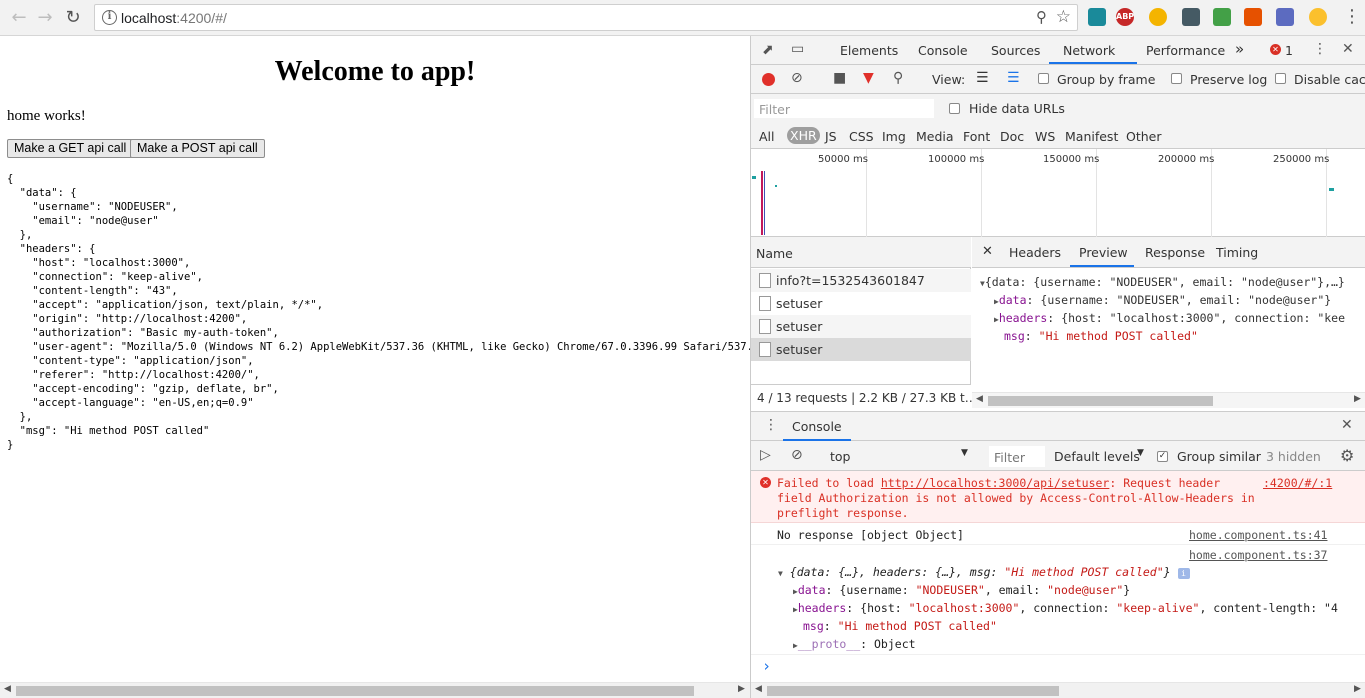 The height and width of the screenshot is (698, 1365). Describe the element at coordinates (1045, 136) in the screenshot. I see `type-ws: WS` at that location.